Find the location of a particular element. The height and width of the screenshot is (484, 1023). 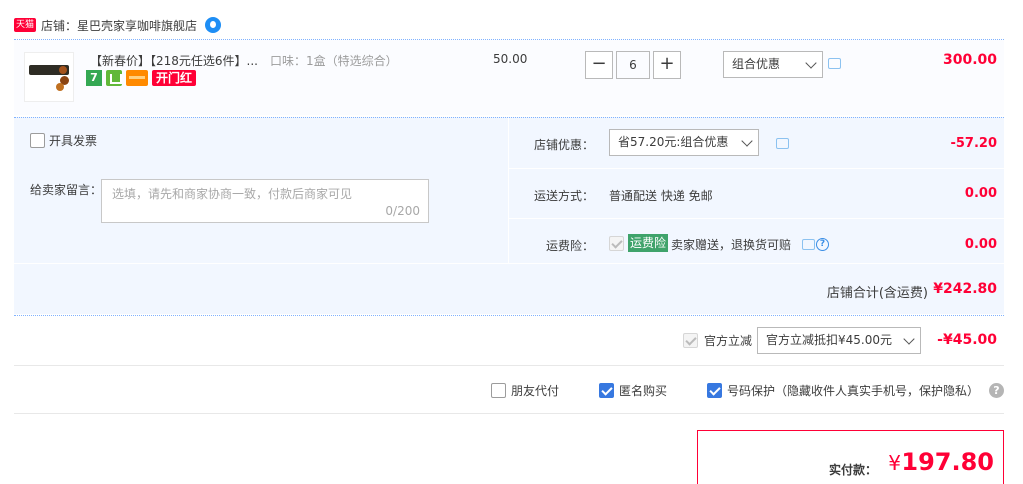

qty-minus-button: − is located at coordinates (599, 65).